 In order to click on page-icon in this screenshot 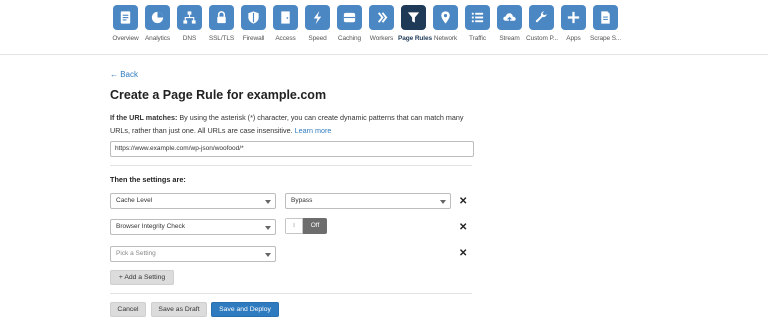, I will do `click(605, 17)`.